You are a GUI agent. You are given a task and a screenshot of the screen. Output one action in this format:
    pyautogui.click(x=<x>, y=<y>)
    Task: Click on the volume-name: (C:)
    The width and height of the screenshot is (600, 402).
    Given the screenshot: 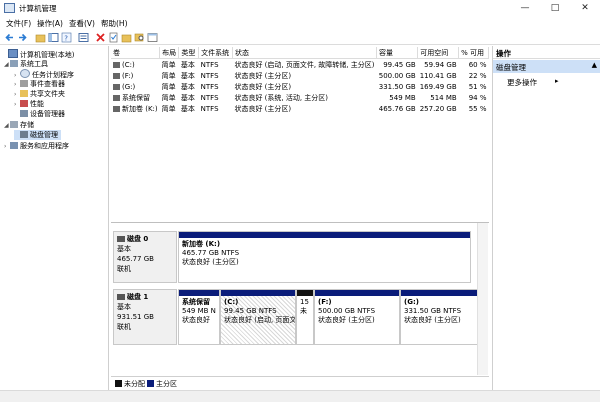 What is the action you would take?
    pyautogui.click(x=135, y=65)
    